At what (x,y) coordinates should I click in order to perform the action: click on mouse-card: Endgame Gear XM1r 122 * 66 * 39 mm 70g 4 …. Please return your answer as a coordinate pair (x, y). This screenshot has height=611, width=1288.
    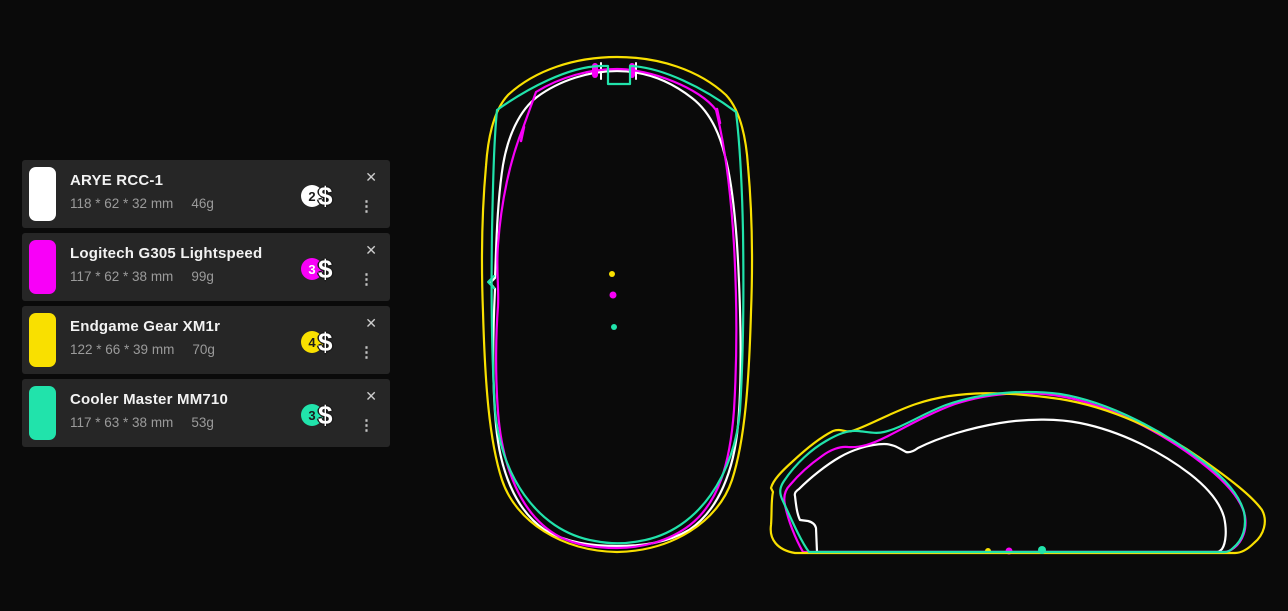
    Looking at the image, I should click on (206, 340).